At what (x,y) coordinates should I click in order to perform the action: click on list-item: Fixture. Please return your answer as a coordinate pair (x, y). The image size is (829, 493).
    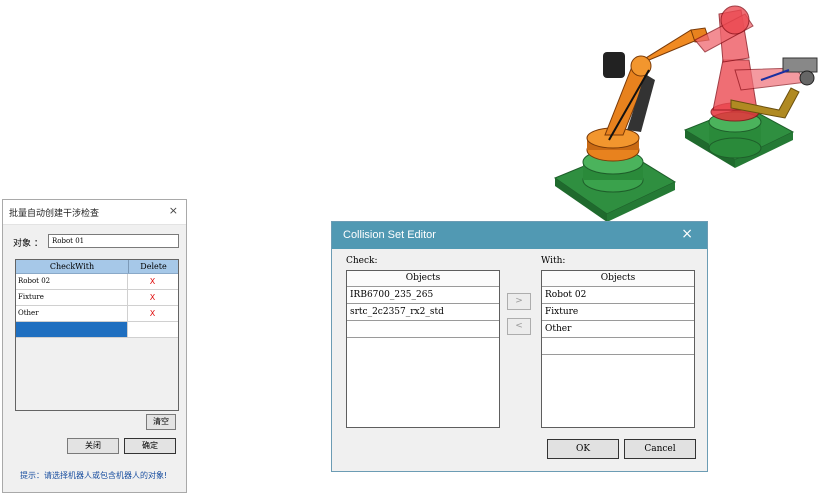
    Looking at the image, I should click on (618, 312).